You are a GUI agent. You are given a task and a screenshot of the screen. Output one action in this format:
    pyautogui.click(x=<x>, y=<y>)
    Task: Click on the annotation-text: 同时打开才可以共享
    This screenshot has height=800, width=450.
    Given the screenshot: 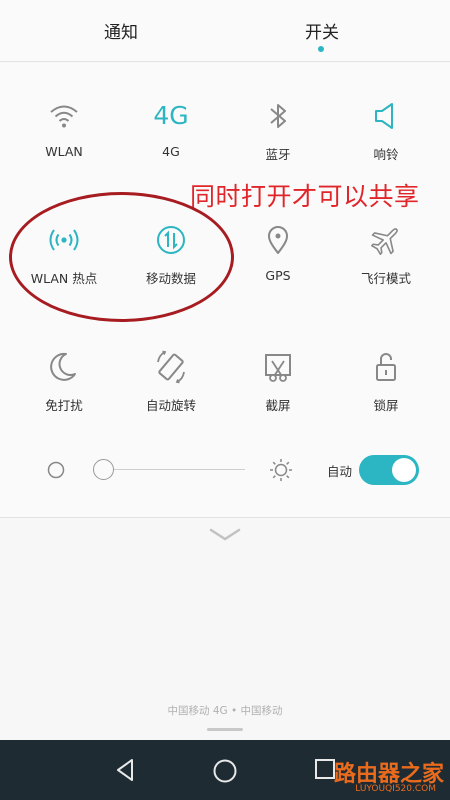 What is the action you would take?
    pyautogui.click(x=305, y=196)
    